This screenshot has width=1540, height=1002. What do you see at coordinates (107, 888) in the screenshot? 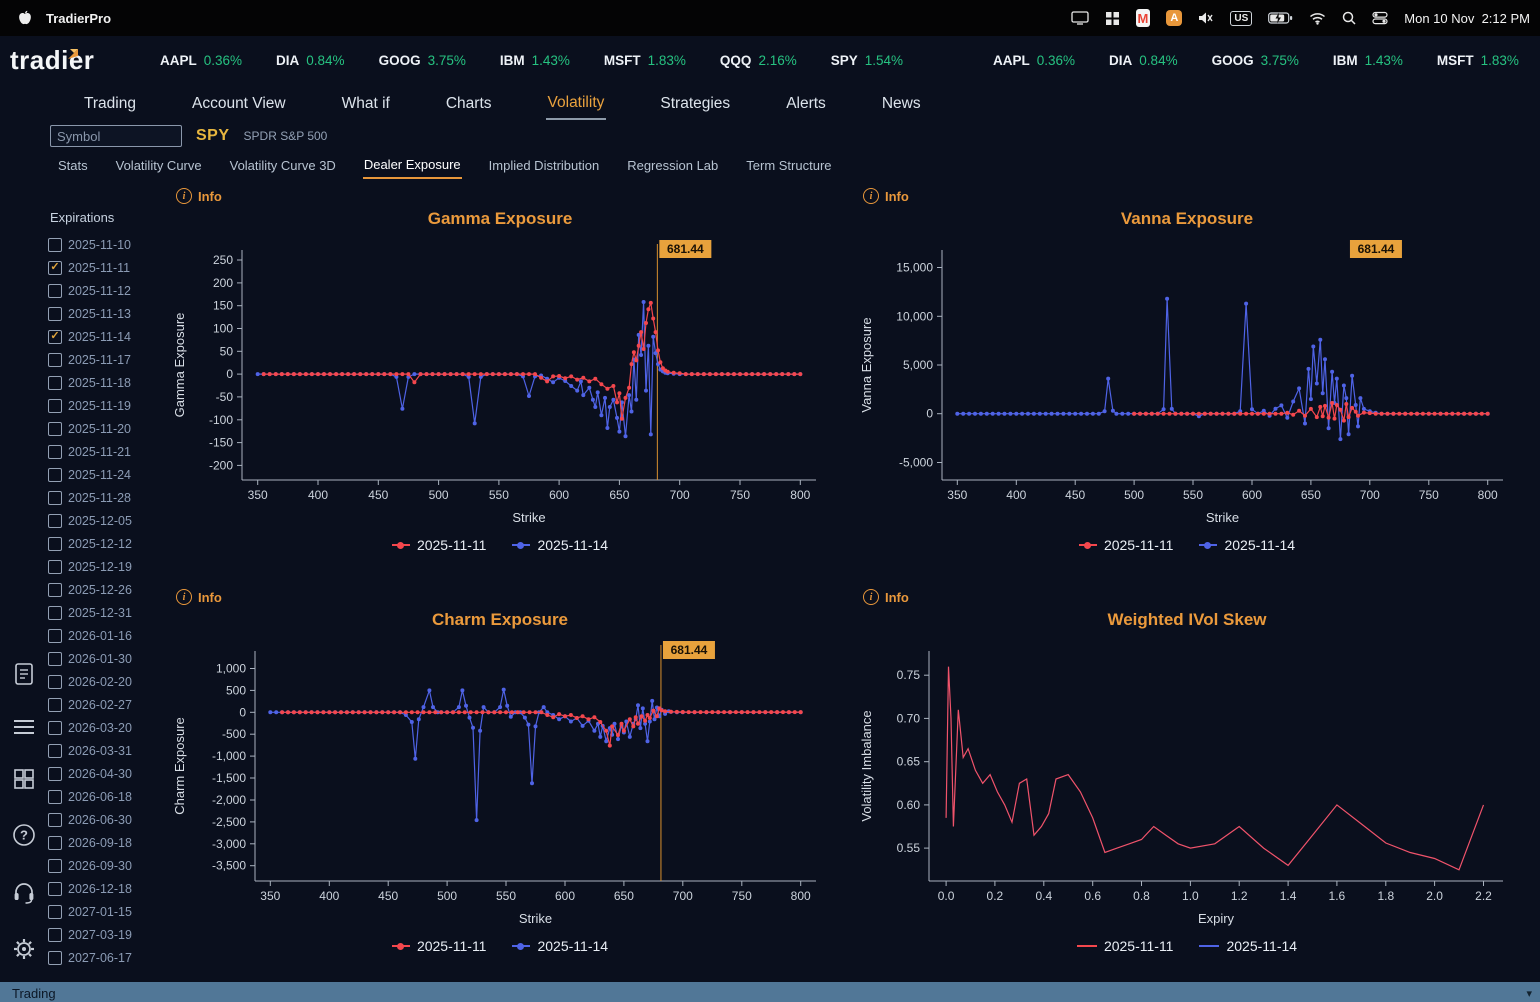
I see `expiration-row-2026-12-18: 2026-12-18` at bounding box center [107, 888].